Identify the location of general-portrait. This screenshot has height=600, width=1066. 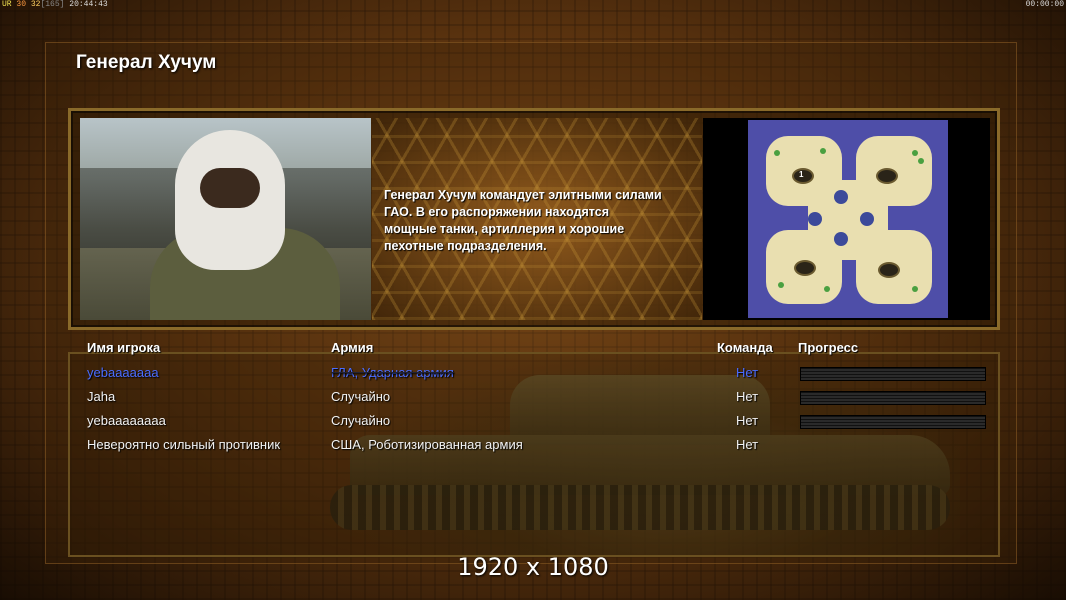
(225, 219).